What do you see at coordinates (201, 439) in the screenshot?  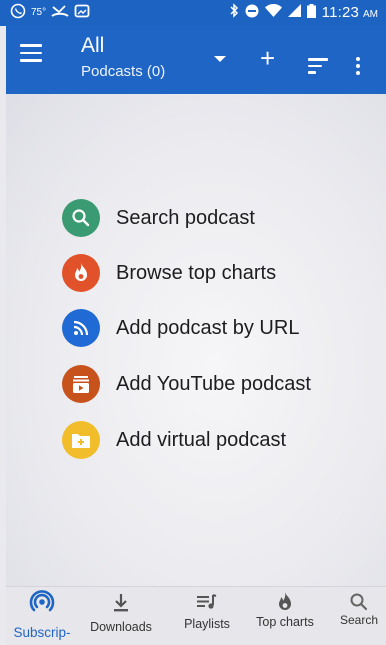 I see `action-label: Add virtual podcast` at bounding box center [201, 439].